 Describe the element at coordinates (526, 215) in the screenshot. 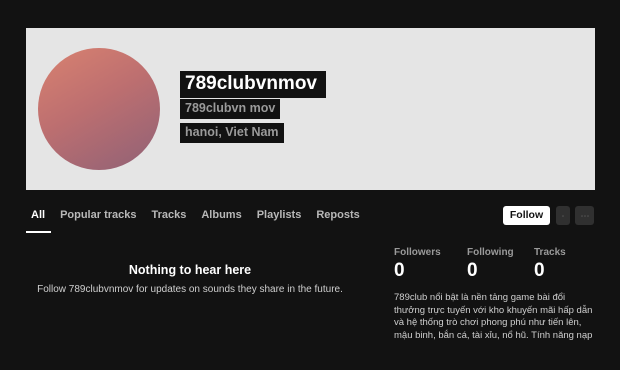

I see `follow-button: Follow` at that location.